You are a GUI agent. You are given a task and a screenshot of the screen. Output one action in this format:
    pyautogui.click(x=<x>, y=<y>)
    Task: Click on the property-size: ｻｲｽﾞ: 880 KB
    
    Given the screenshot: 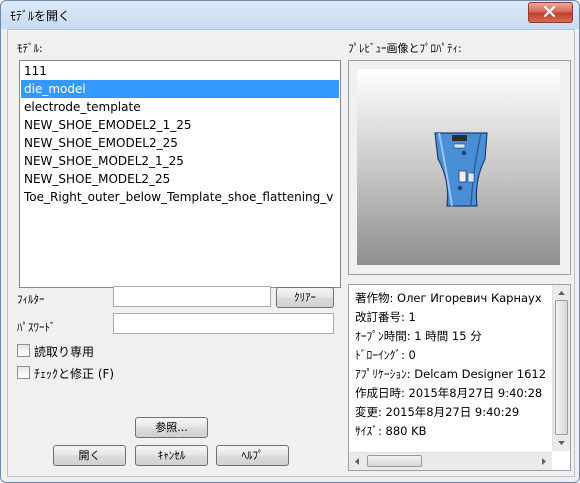 What is the action you would take?
    pyautogui.click(x=391, y=431)
    